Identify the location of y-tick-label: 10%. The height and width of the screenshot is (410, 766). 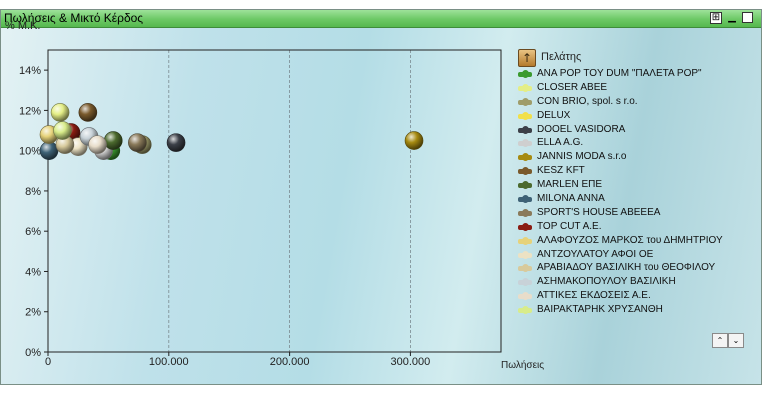
(30, 152).